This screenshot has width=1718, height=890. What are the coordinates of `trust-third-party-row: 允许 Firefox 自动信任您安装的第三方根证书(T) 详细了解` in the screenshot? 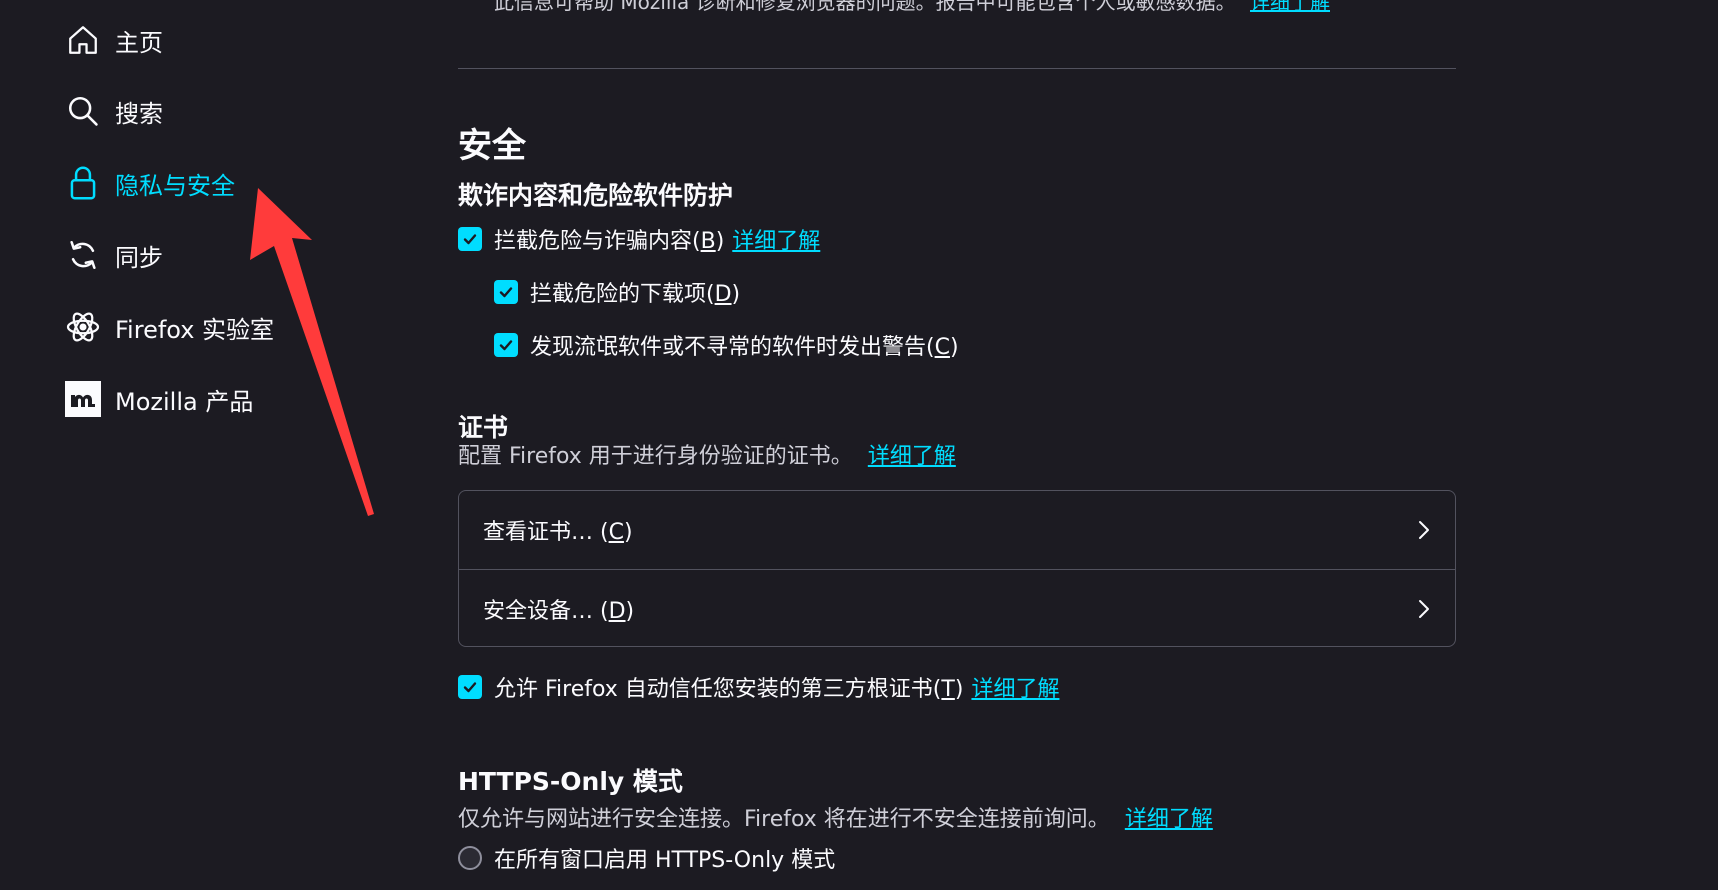 It's located at (758, 687).